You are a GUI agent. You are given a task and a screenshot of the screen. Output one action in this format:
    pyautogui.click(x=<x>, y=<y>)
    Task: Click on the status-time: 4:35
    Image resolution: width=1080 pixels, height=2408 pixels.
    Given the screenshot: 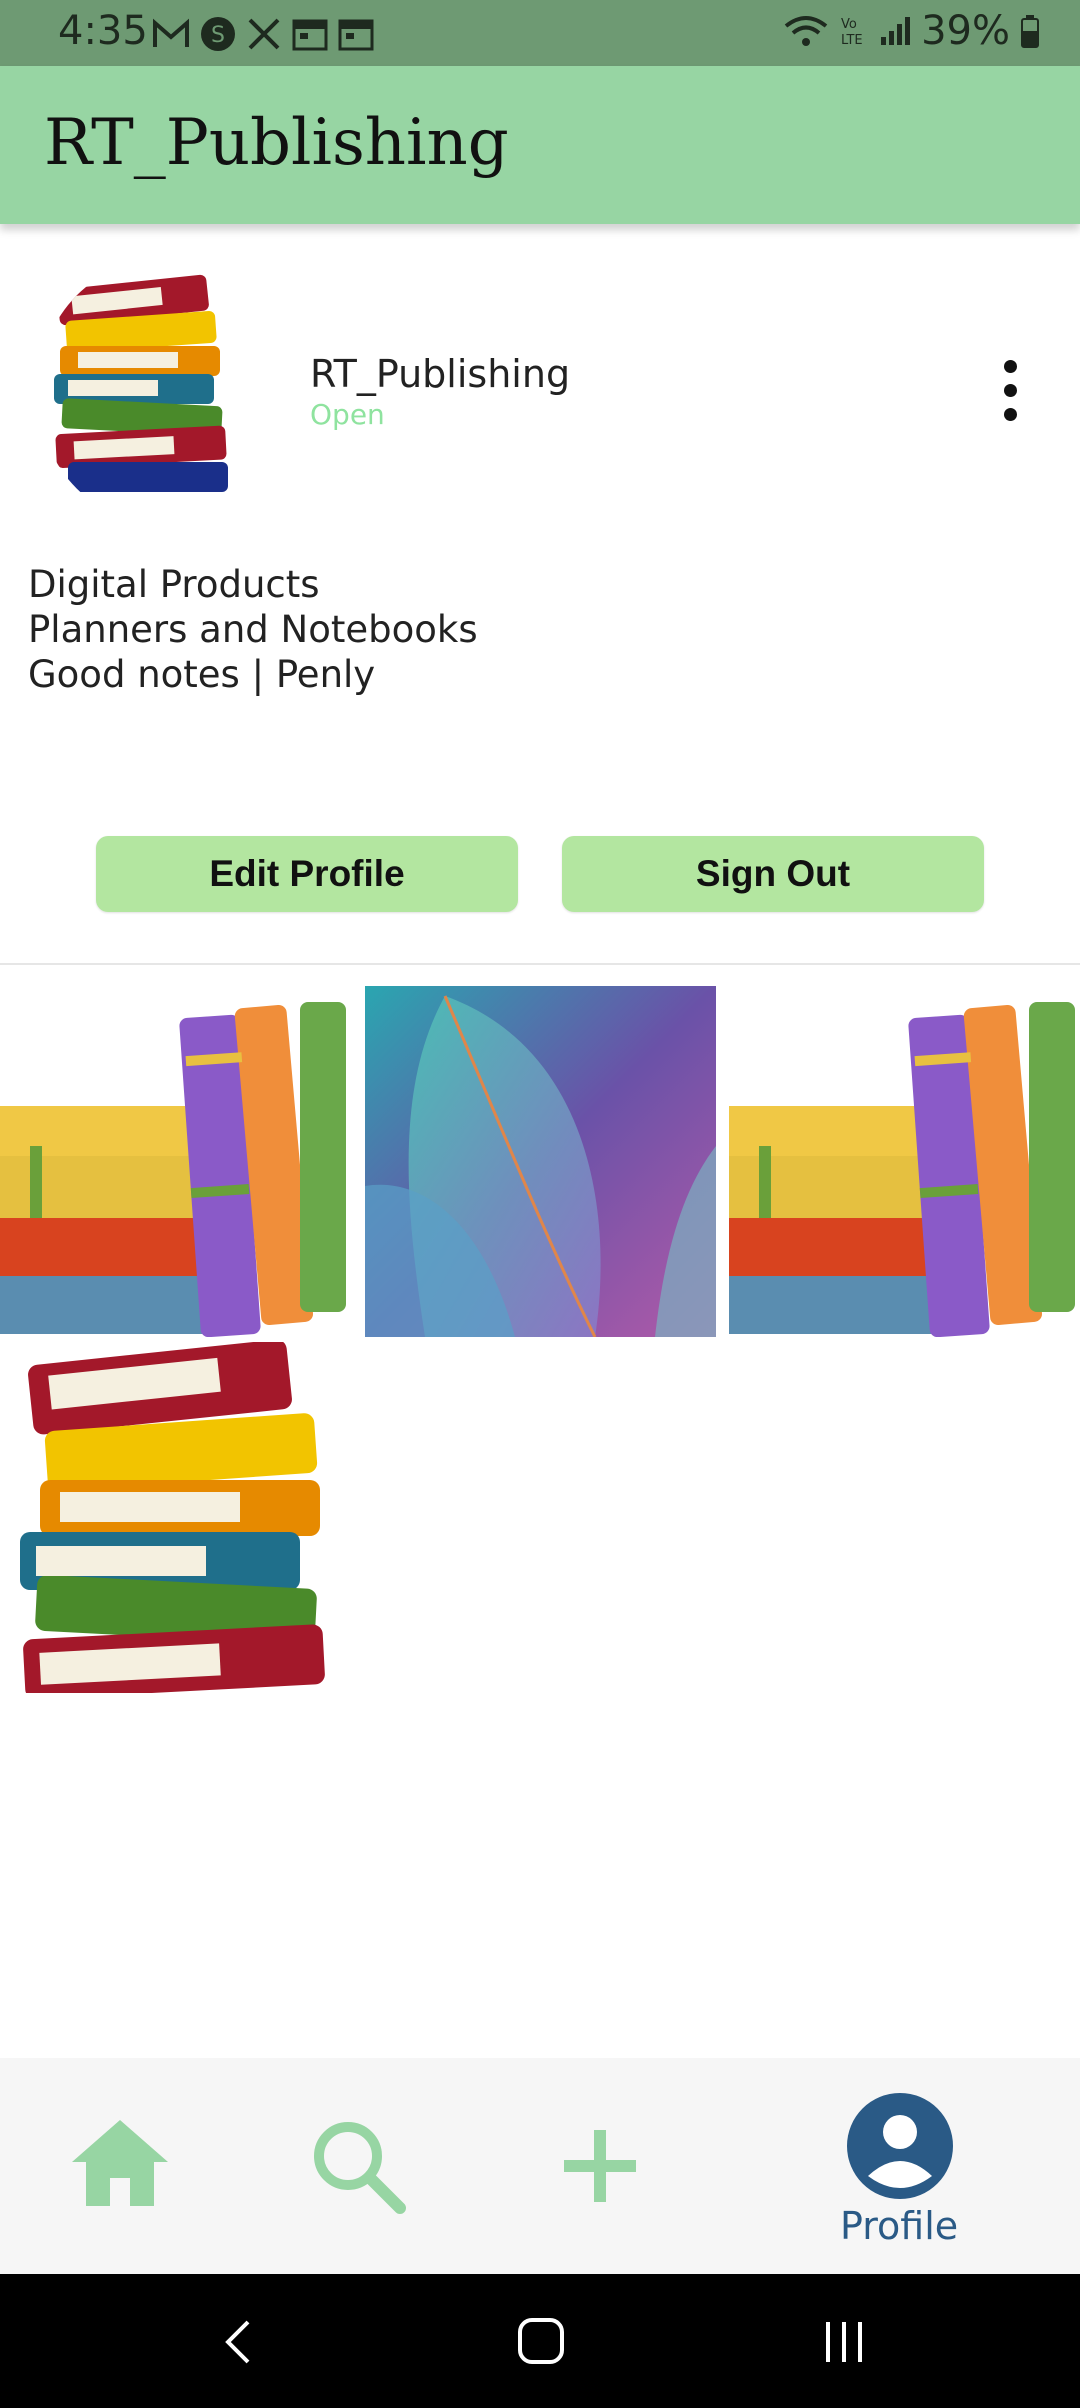 What is the action you would take?
    pyautogui.click(x=103, y=31)
    